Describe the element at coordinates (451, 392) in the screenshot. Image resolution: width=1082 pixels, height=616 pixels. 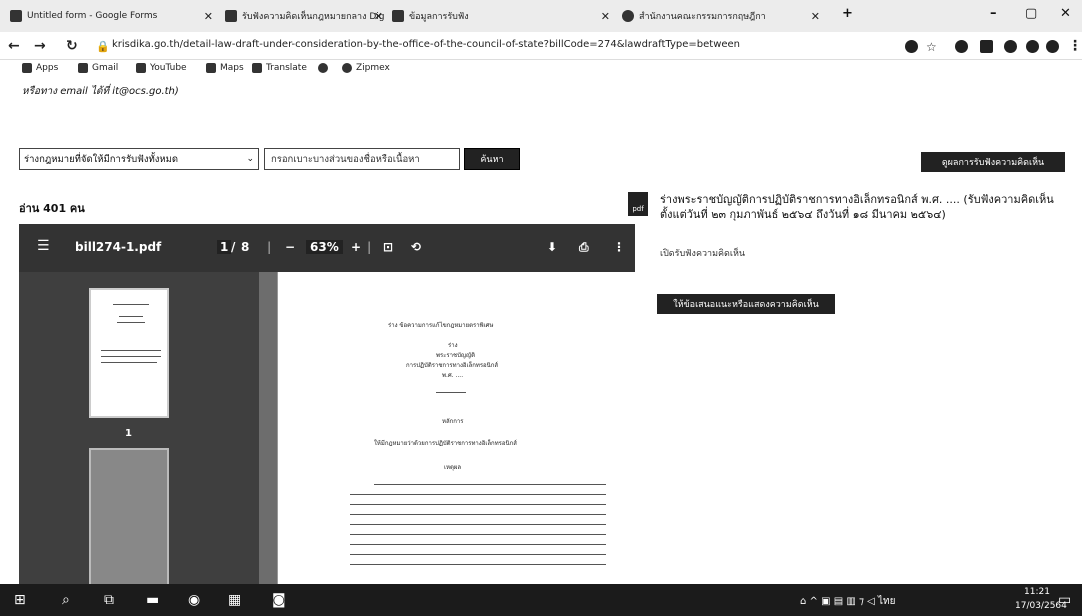
I see `divider-line` at that location.